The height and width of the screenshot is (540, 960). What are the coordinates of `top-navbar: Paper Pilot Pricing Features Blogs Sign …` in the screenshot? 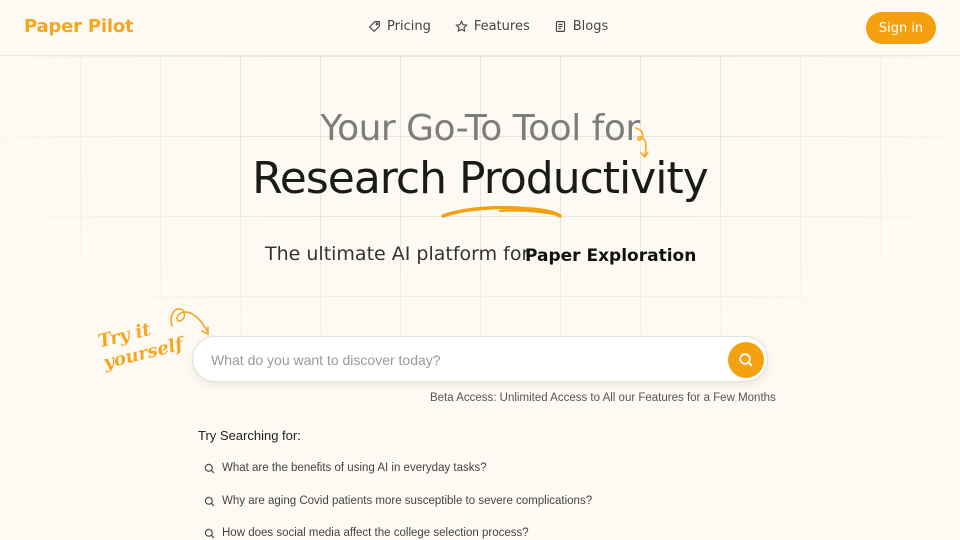 It's located at (480, 28).